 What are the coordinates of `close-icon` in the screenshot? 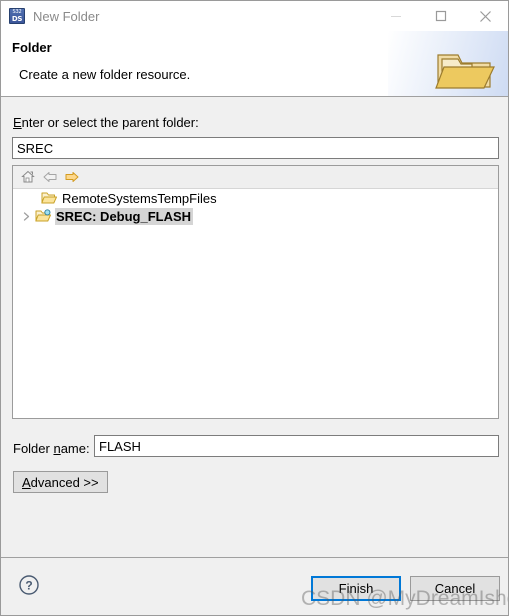 It's located at (485, 16).